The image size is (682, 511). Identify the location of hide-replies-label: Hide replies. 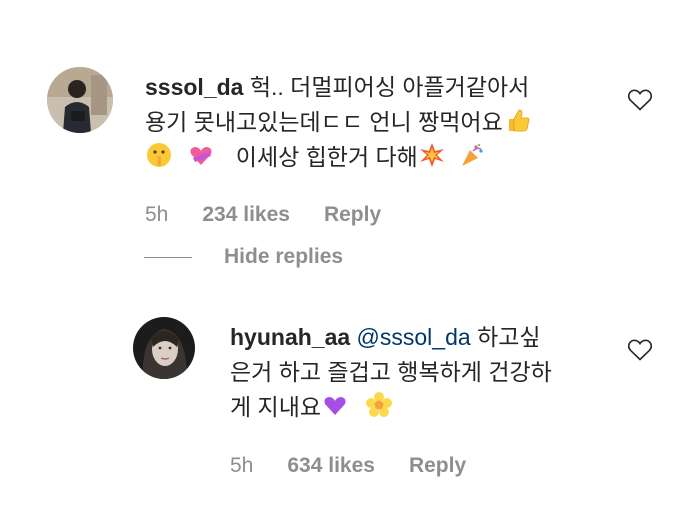
(284, 256).